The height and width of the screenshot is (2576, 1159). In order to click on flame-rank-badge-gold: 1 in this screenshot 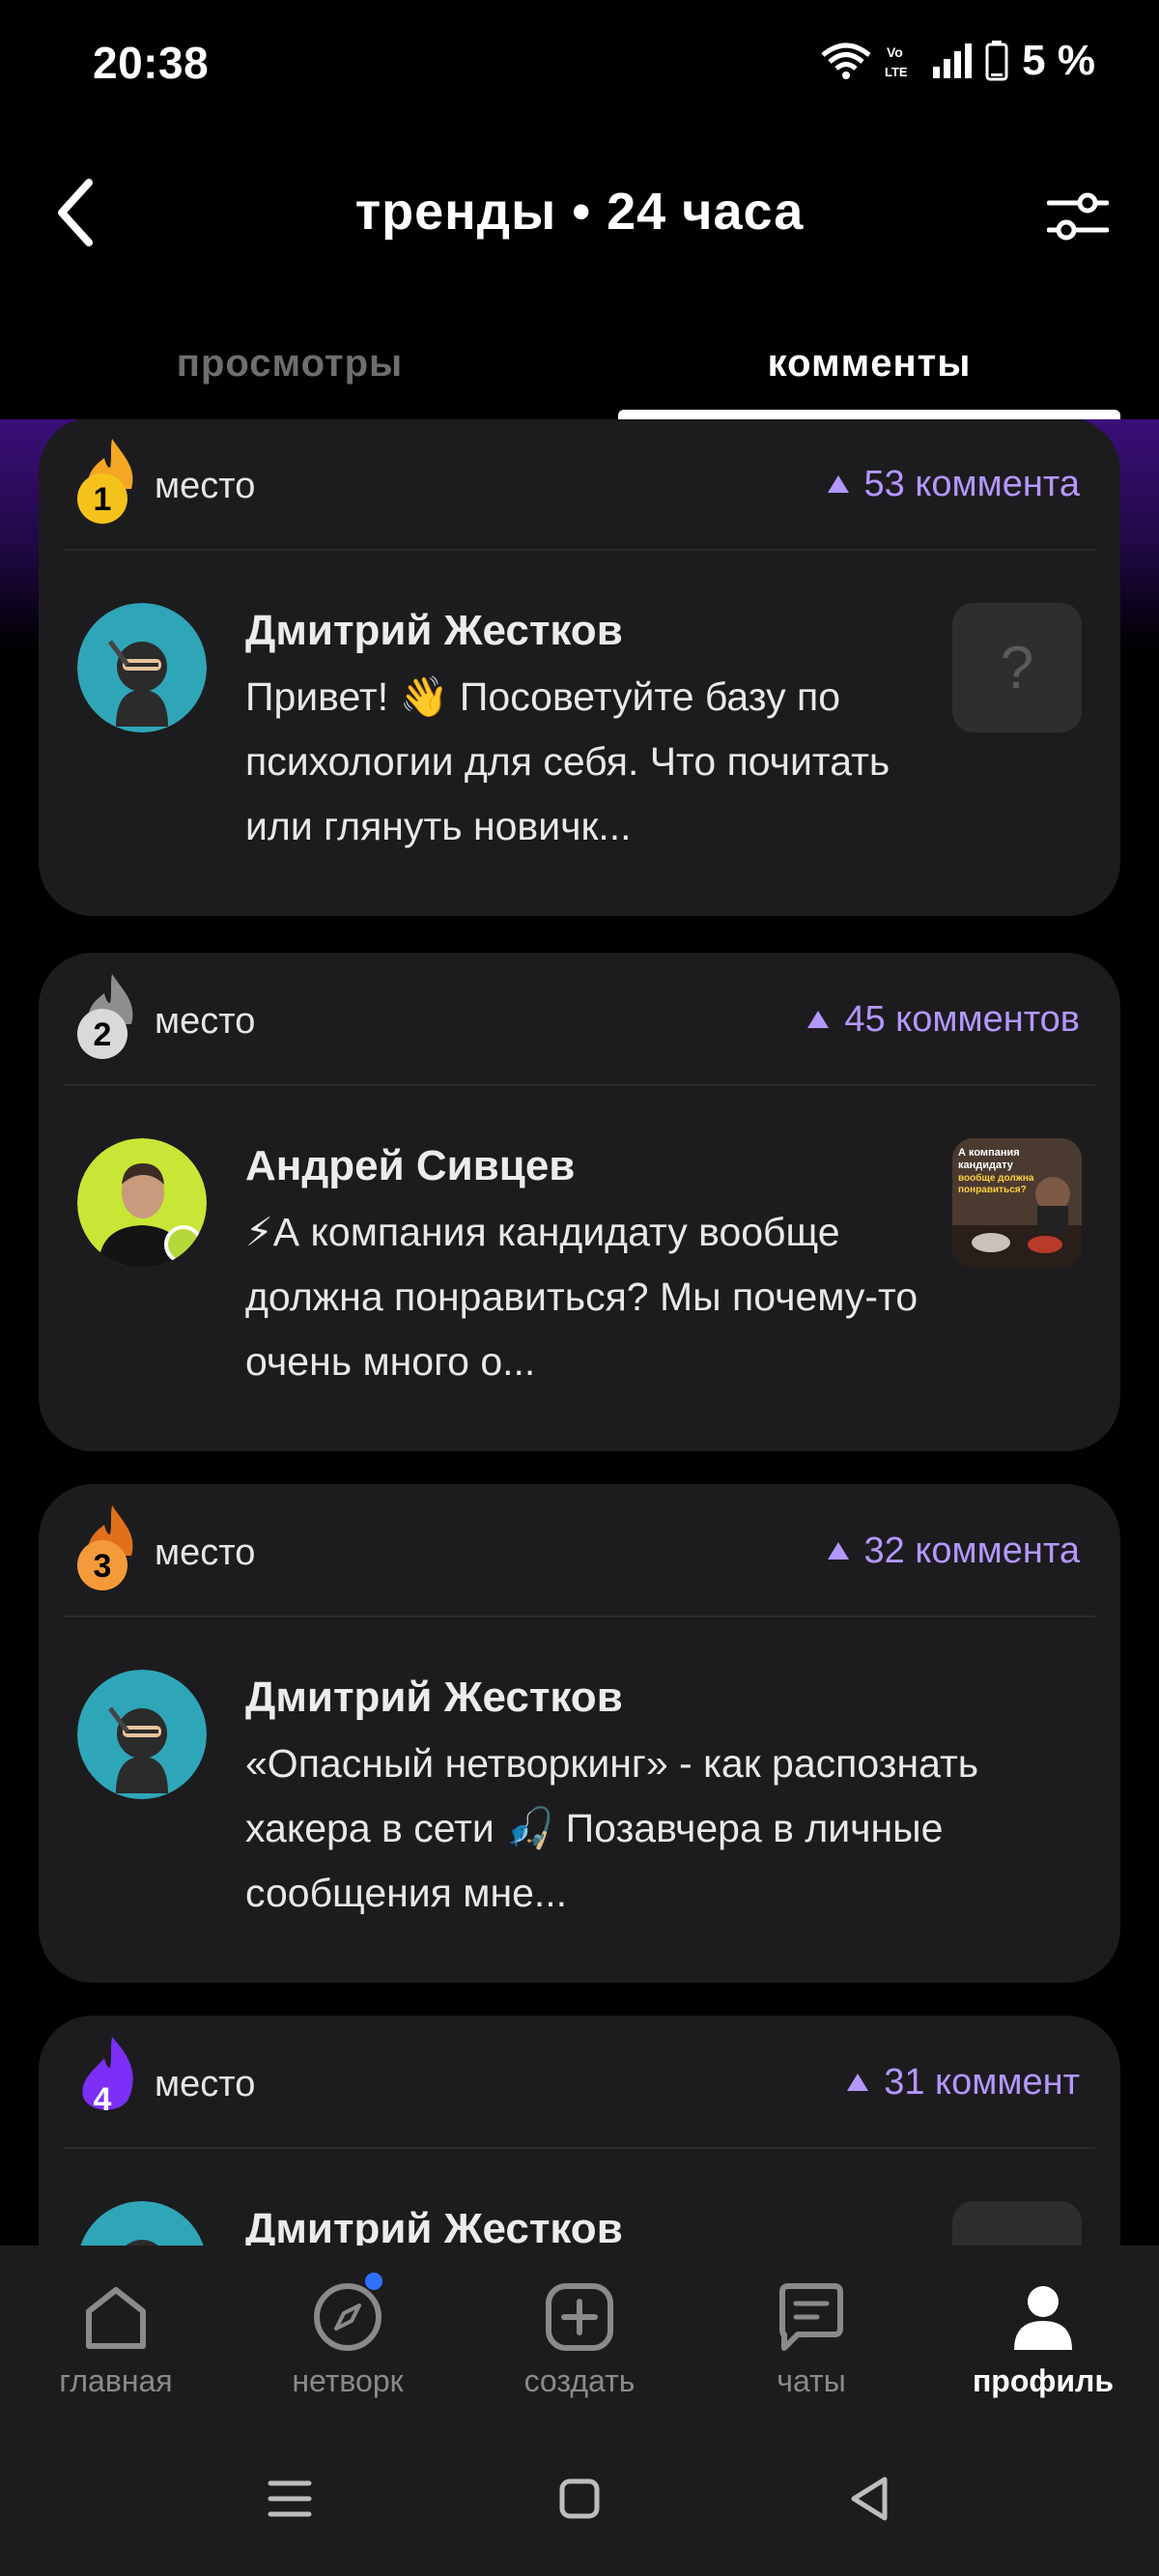, I will do `click(105, 482)`.